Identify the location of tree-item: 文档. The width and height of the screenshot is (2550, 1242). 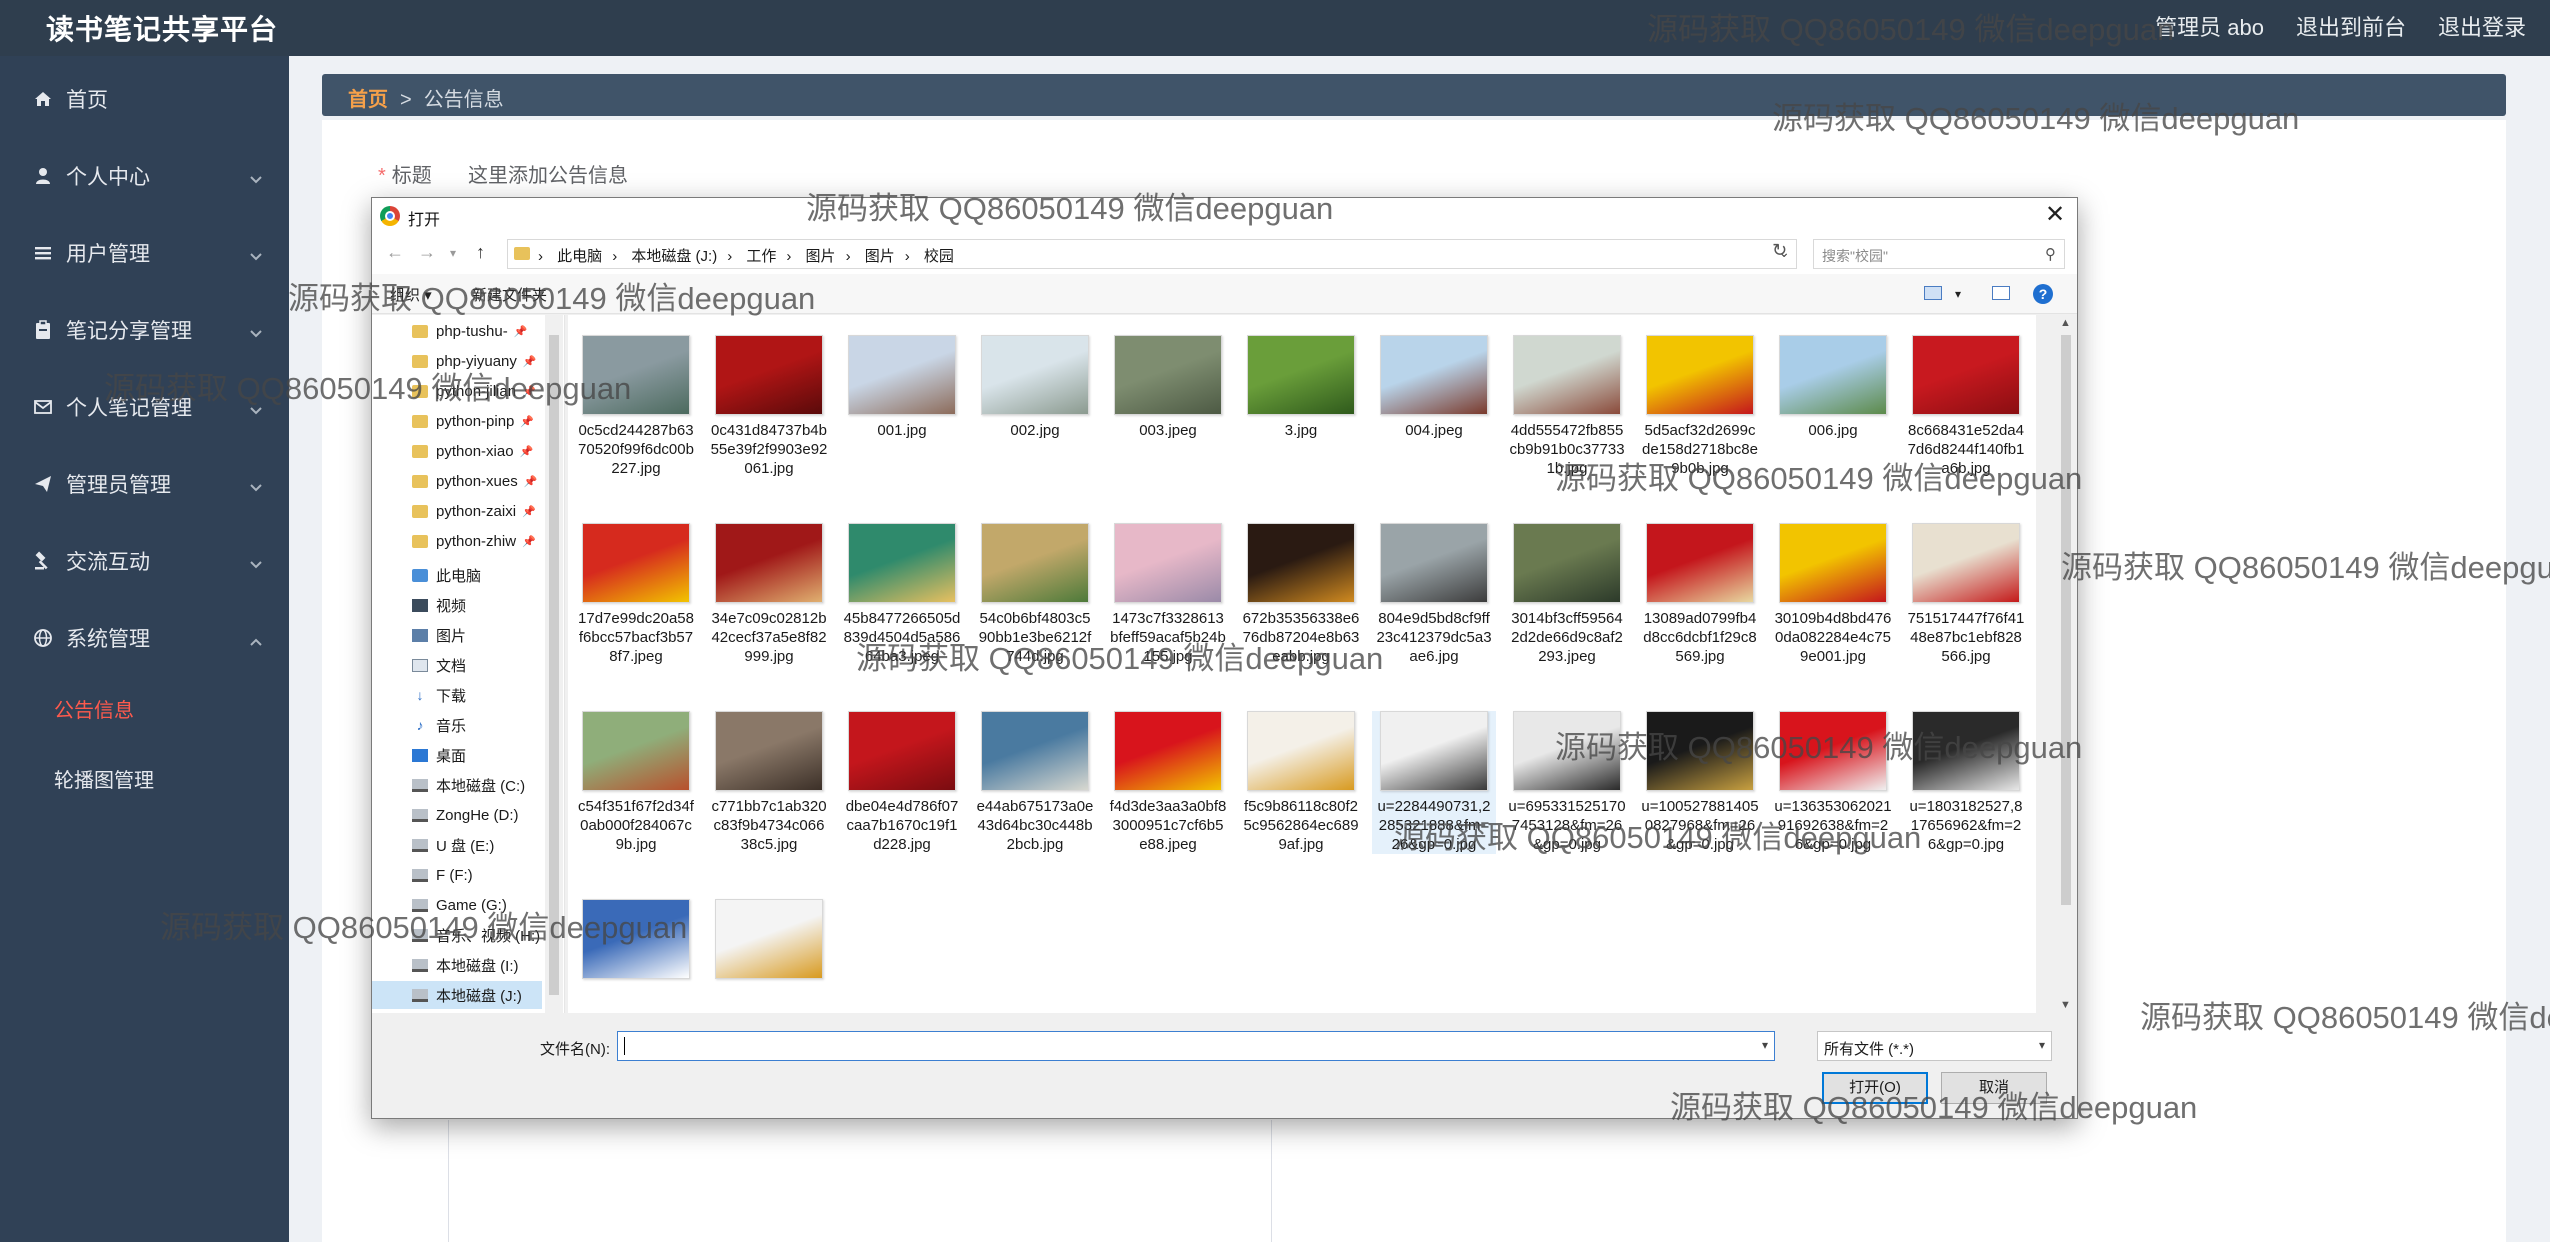
(439, 665).